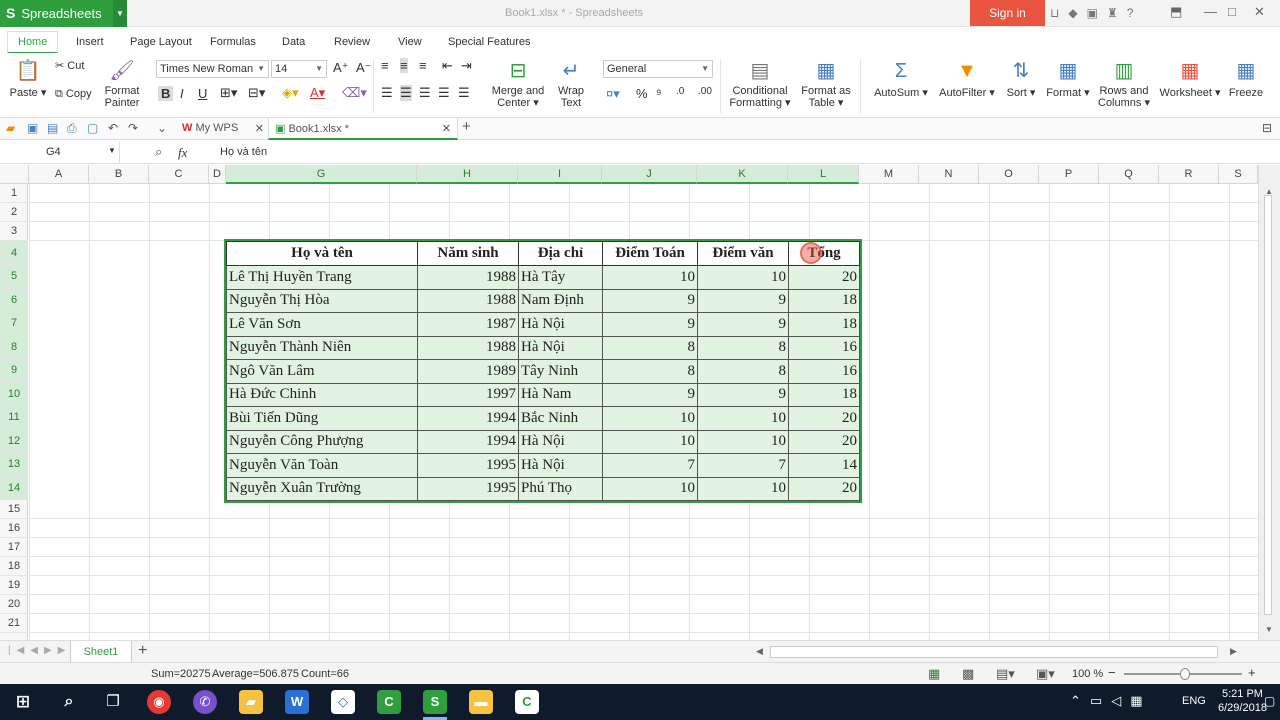  I want to click on paste-button: 📋 Paste ▾, so click(28, 79).